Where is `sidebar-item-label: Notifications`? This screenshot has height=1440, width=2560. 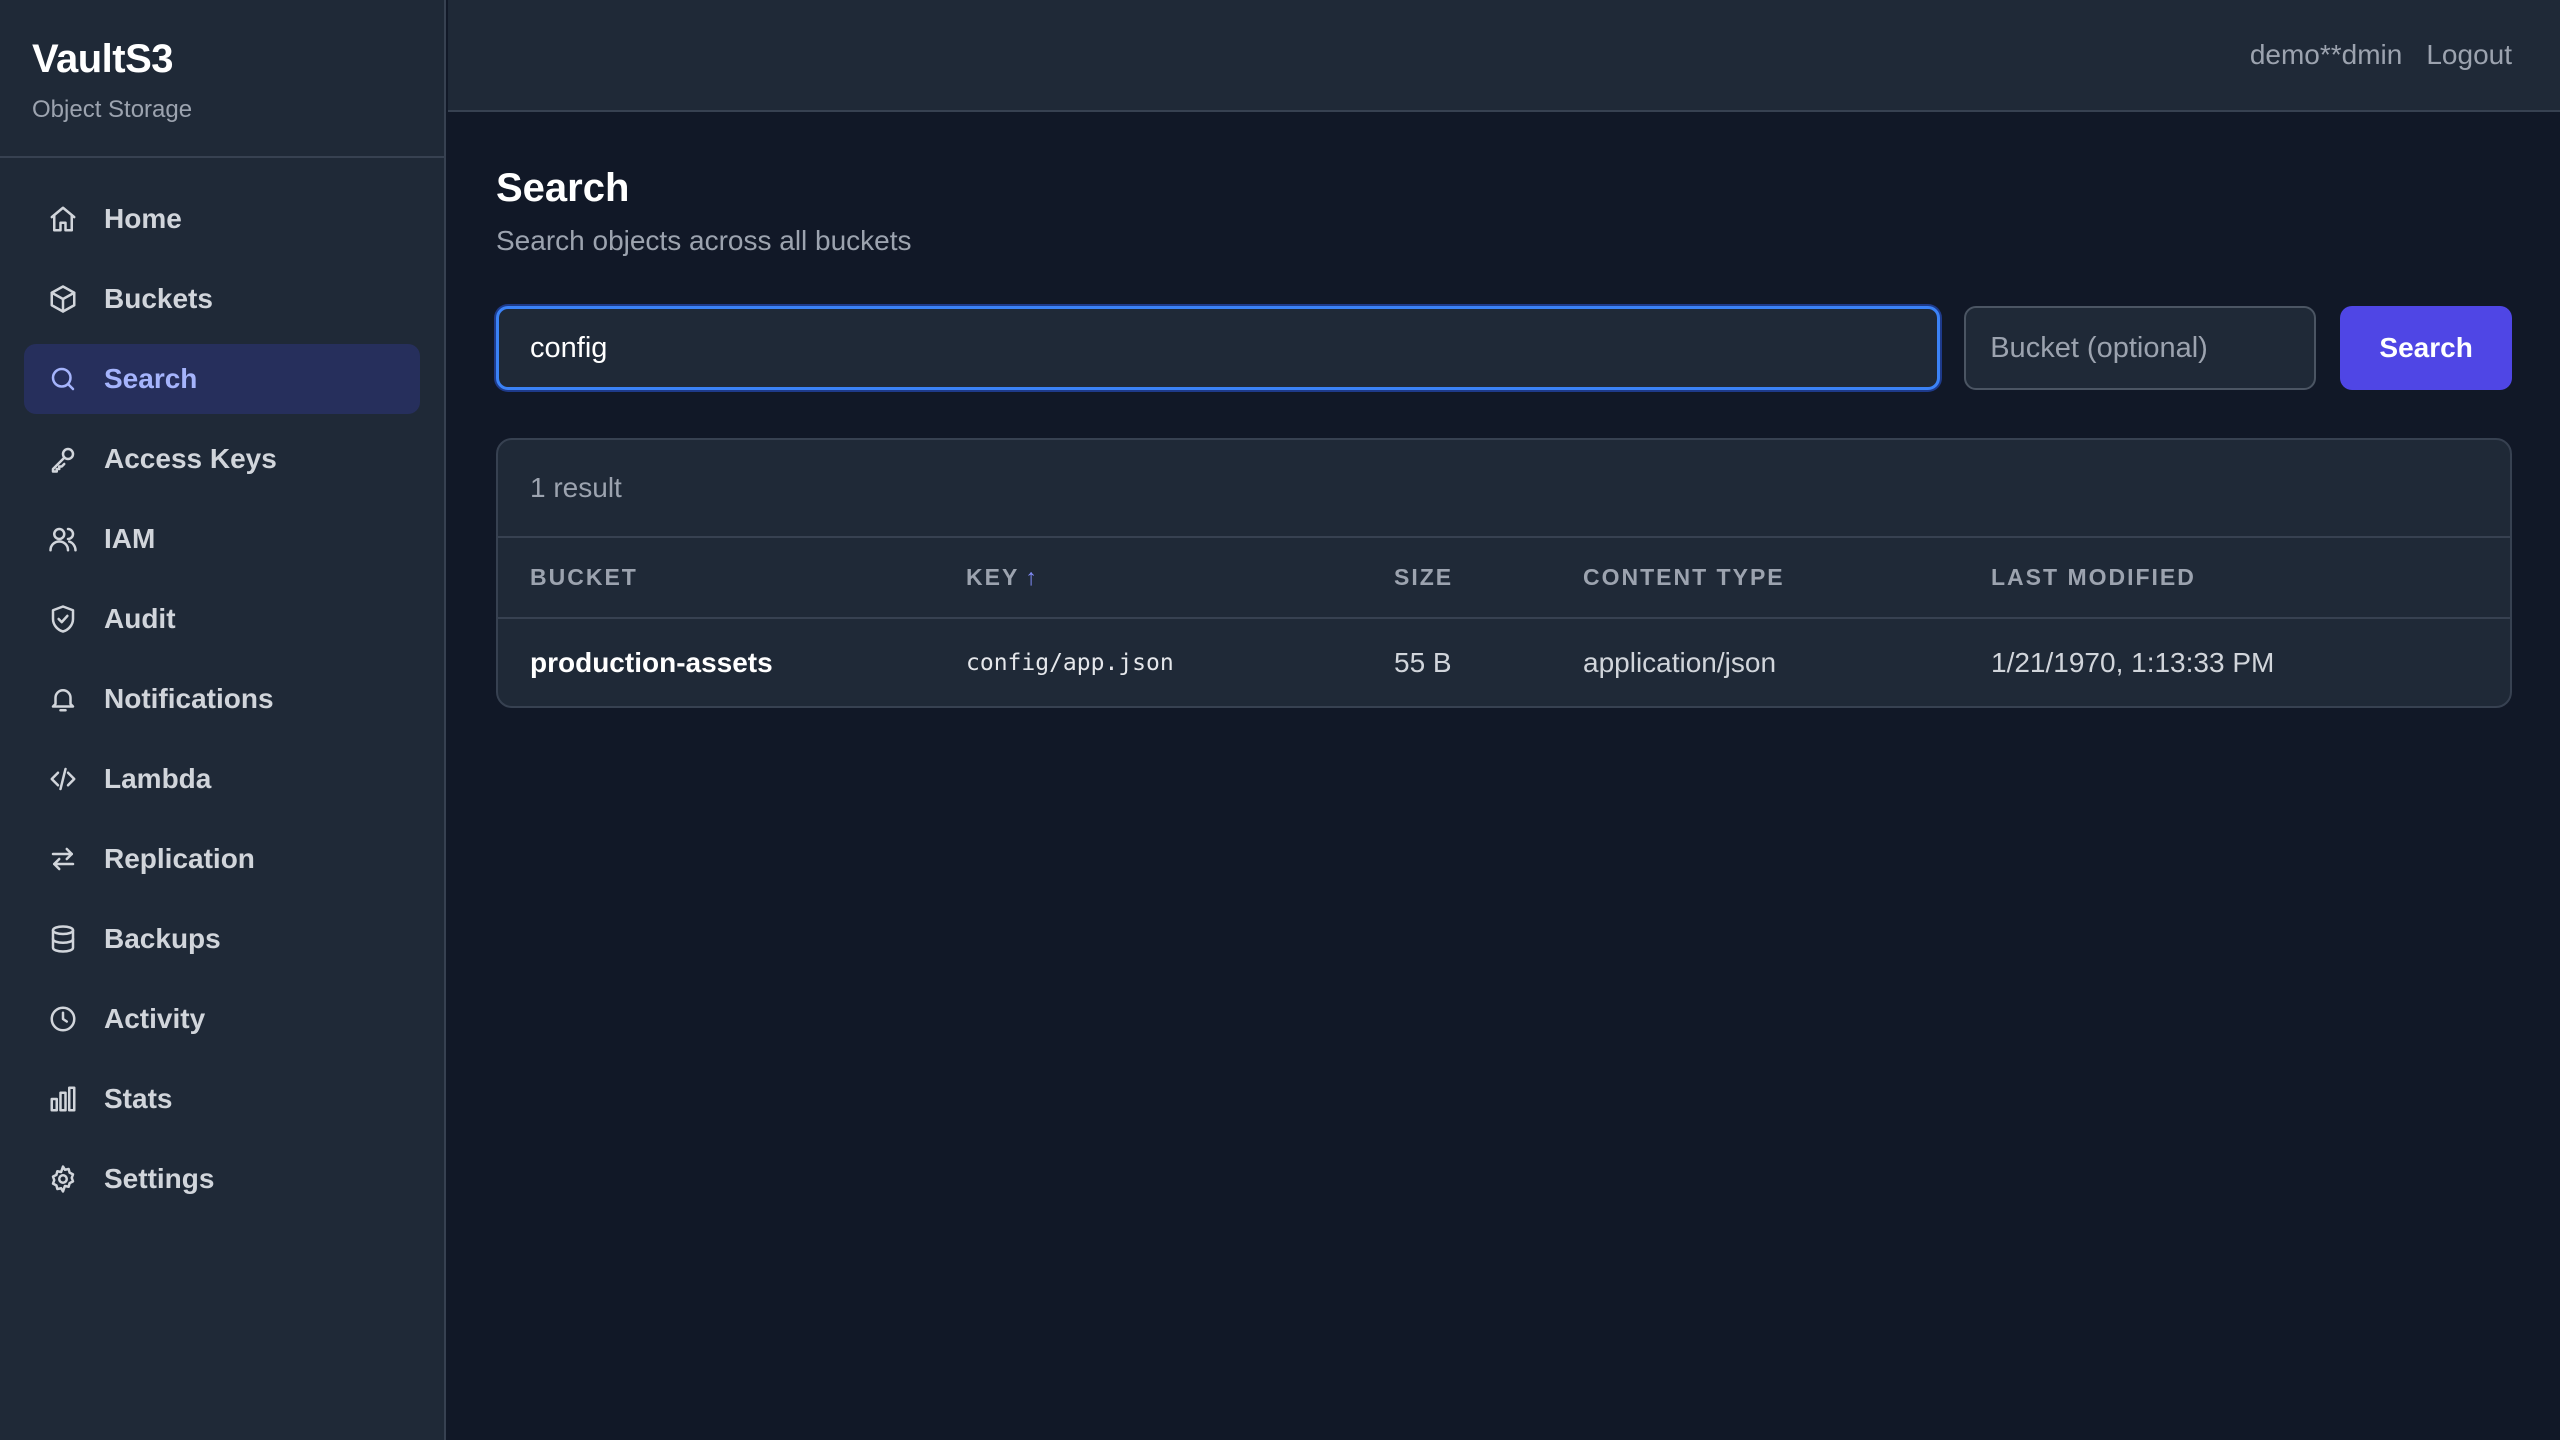
sidebar-item-label: Notifications is located at coordinates (189, 698).